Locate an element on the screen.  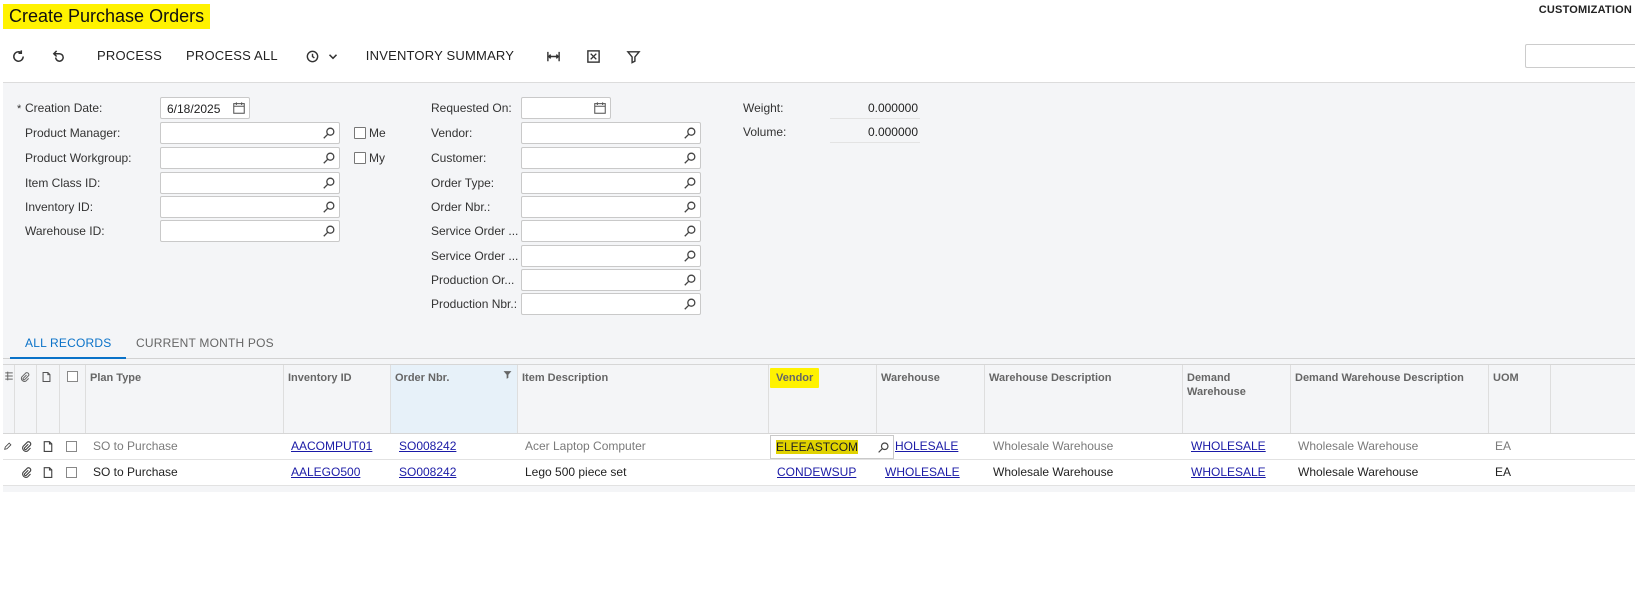
column-filter-icon is located at coordinates (507, 374).